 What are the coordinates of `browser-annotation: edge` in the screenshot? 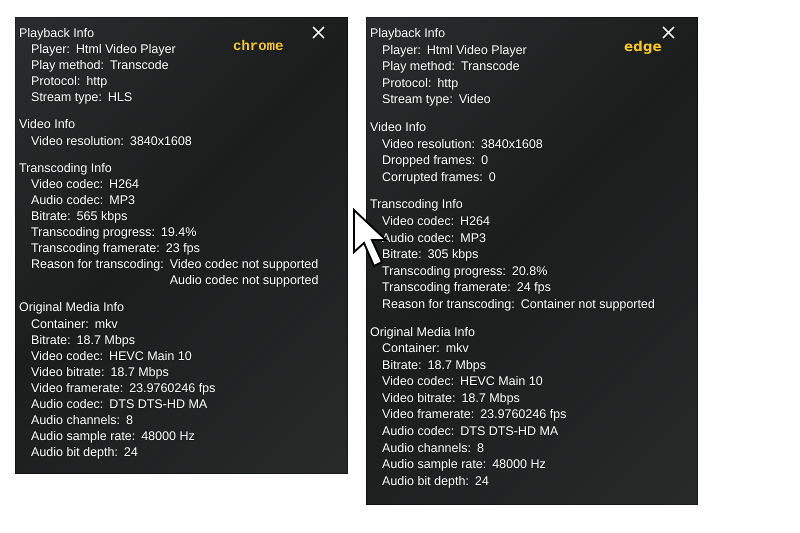 It's located at (643, 47).